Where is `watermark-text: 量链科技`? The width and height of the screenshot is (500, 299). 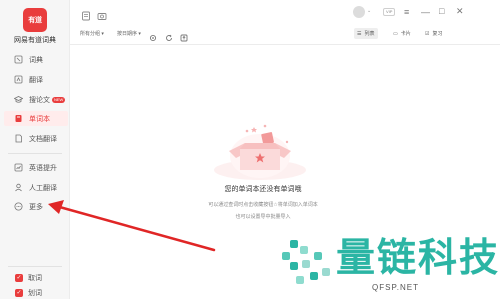
watermark-text: 量链科技 is located at coordinates (418, 258).